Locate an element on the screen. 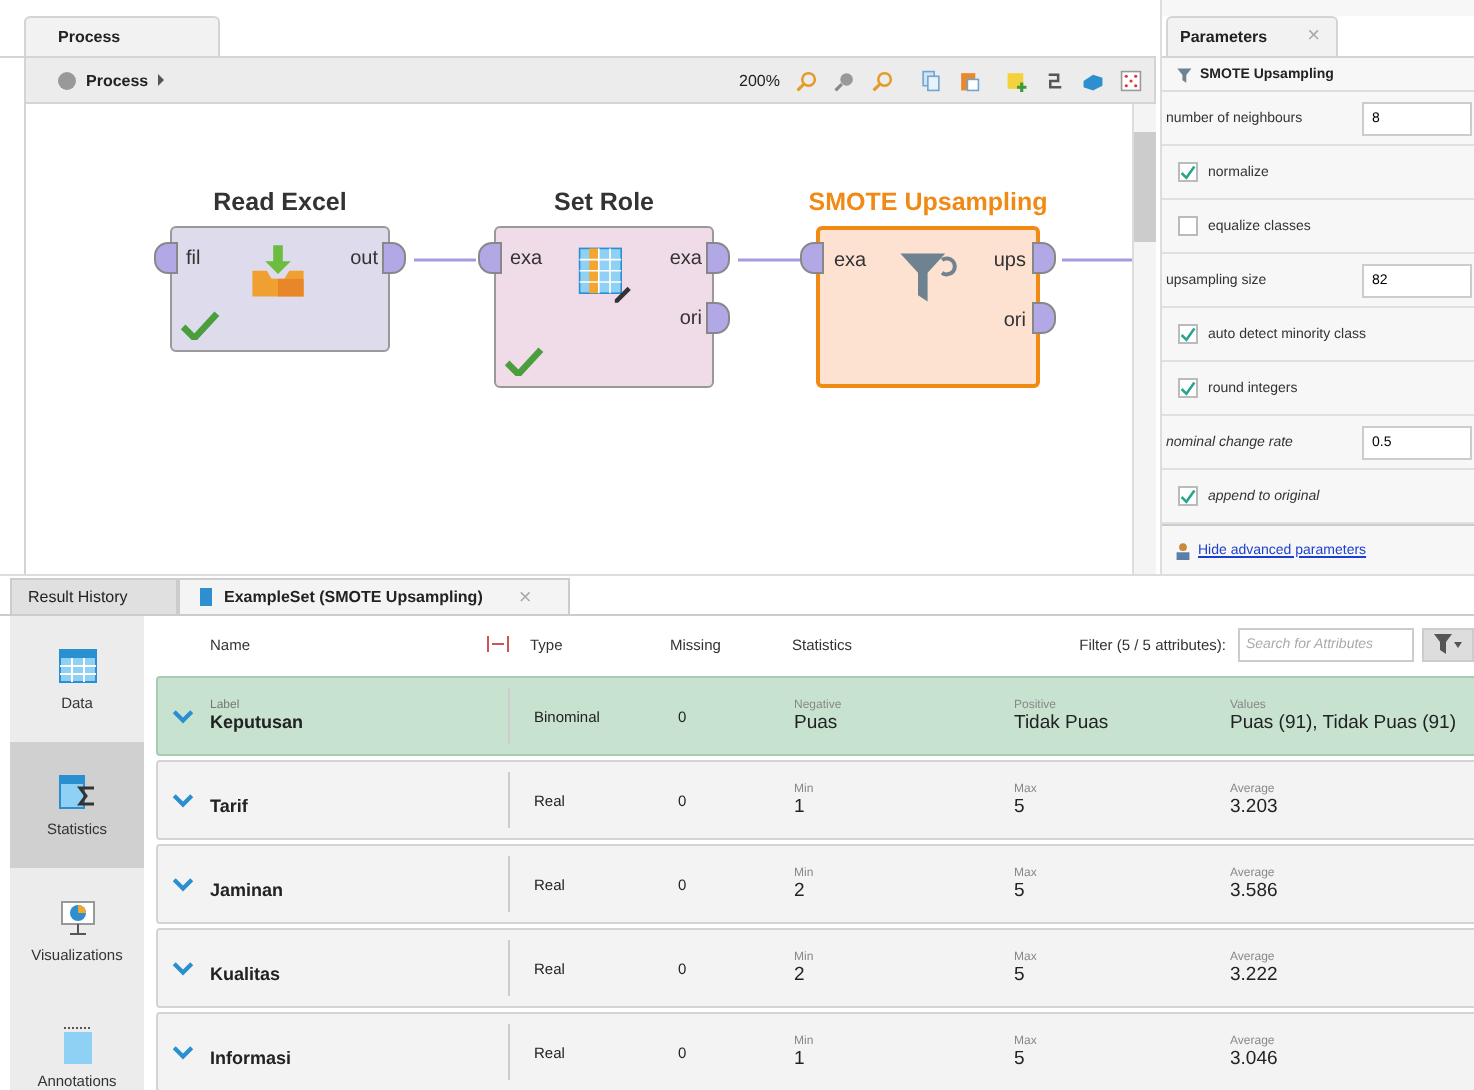  statistic-value: Puas (91), Tidak Puas (91) is located at coordinates (1343, 722).